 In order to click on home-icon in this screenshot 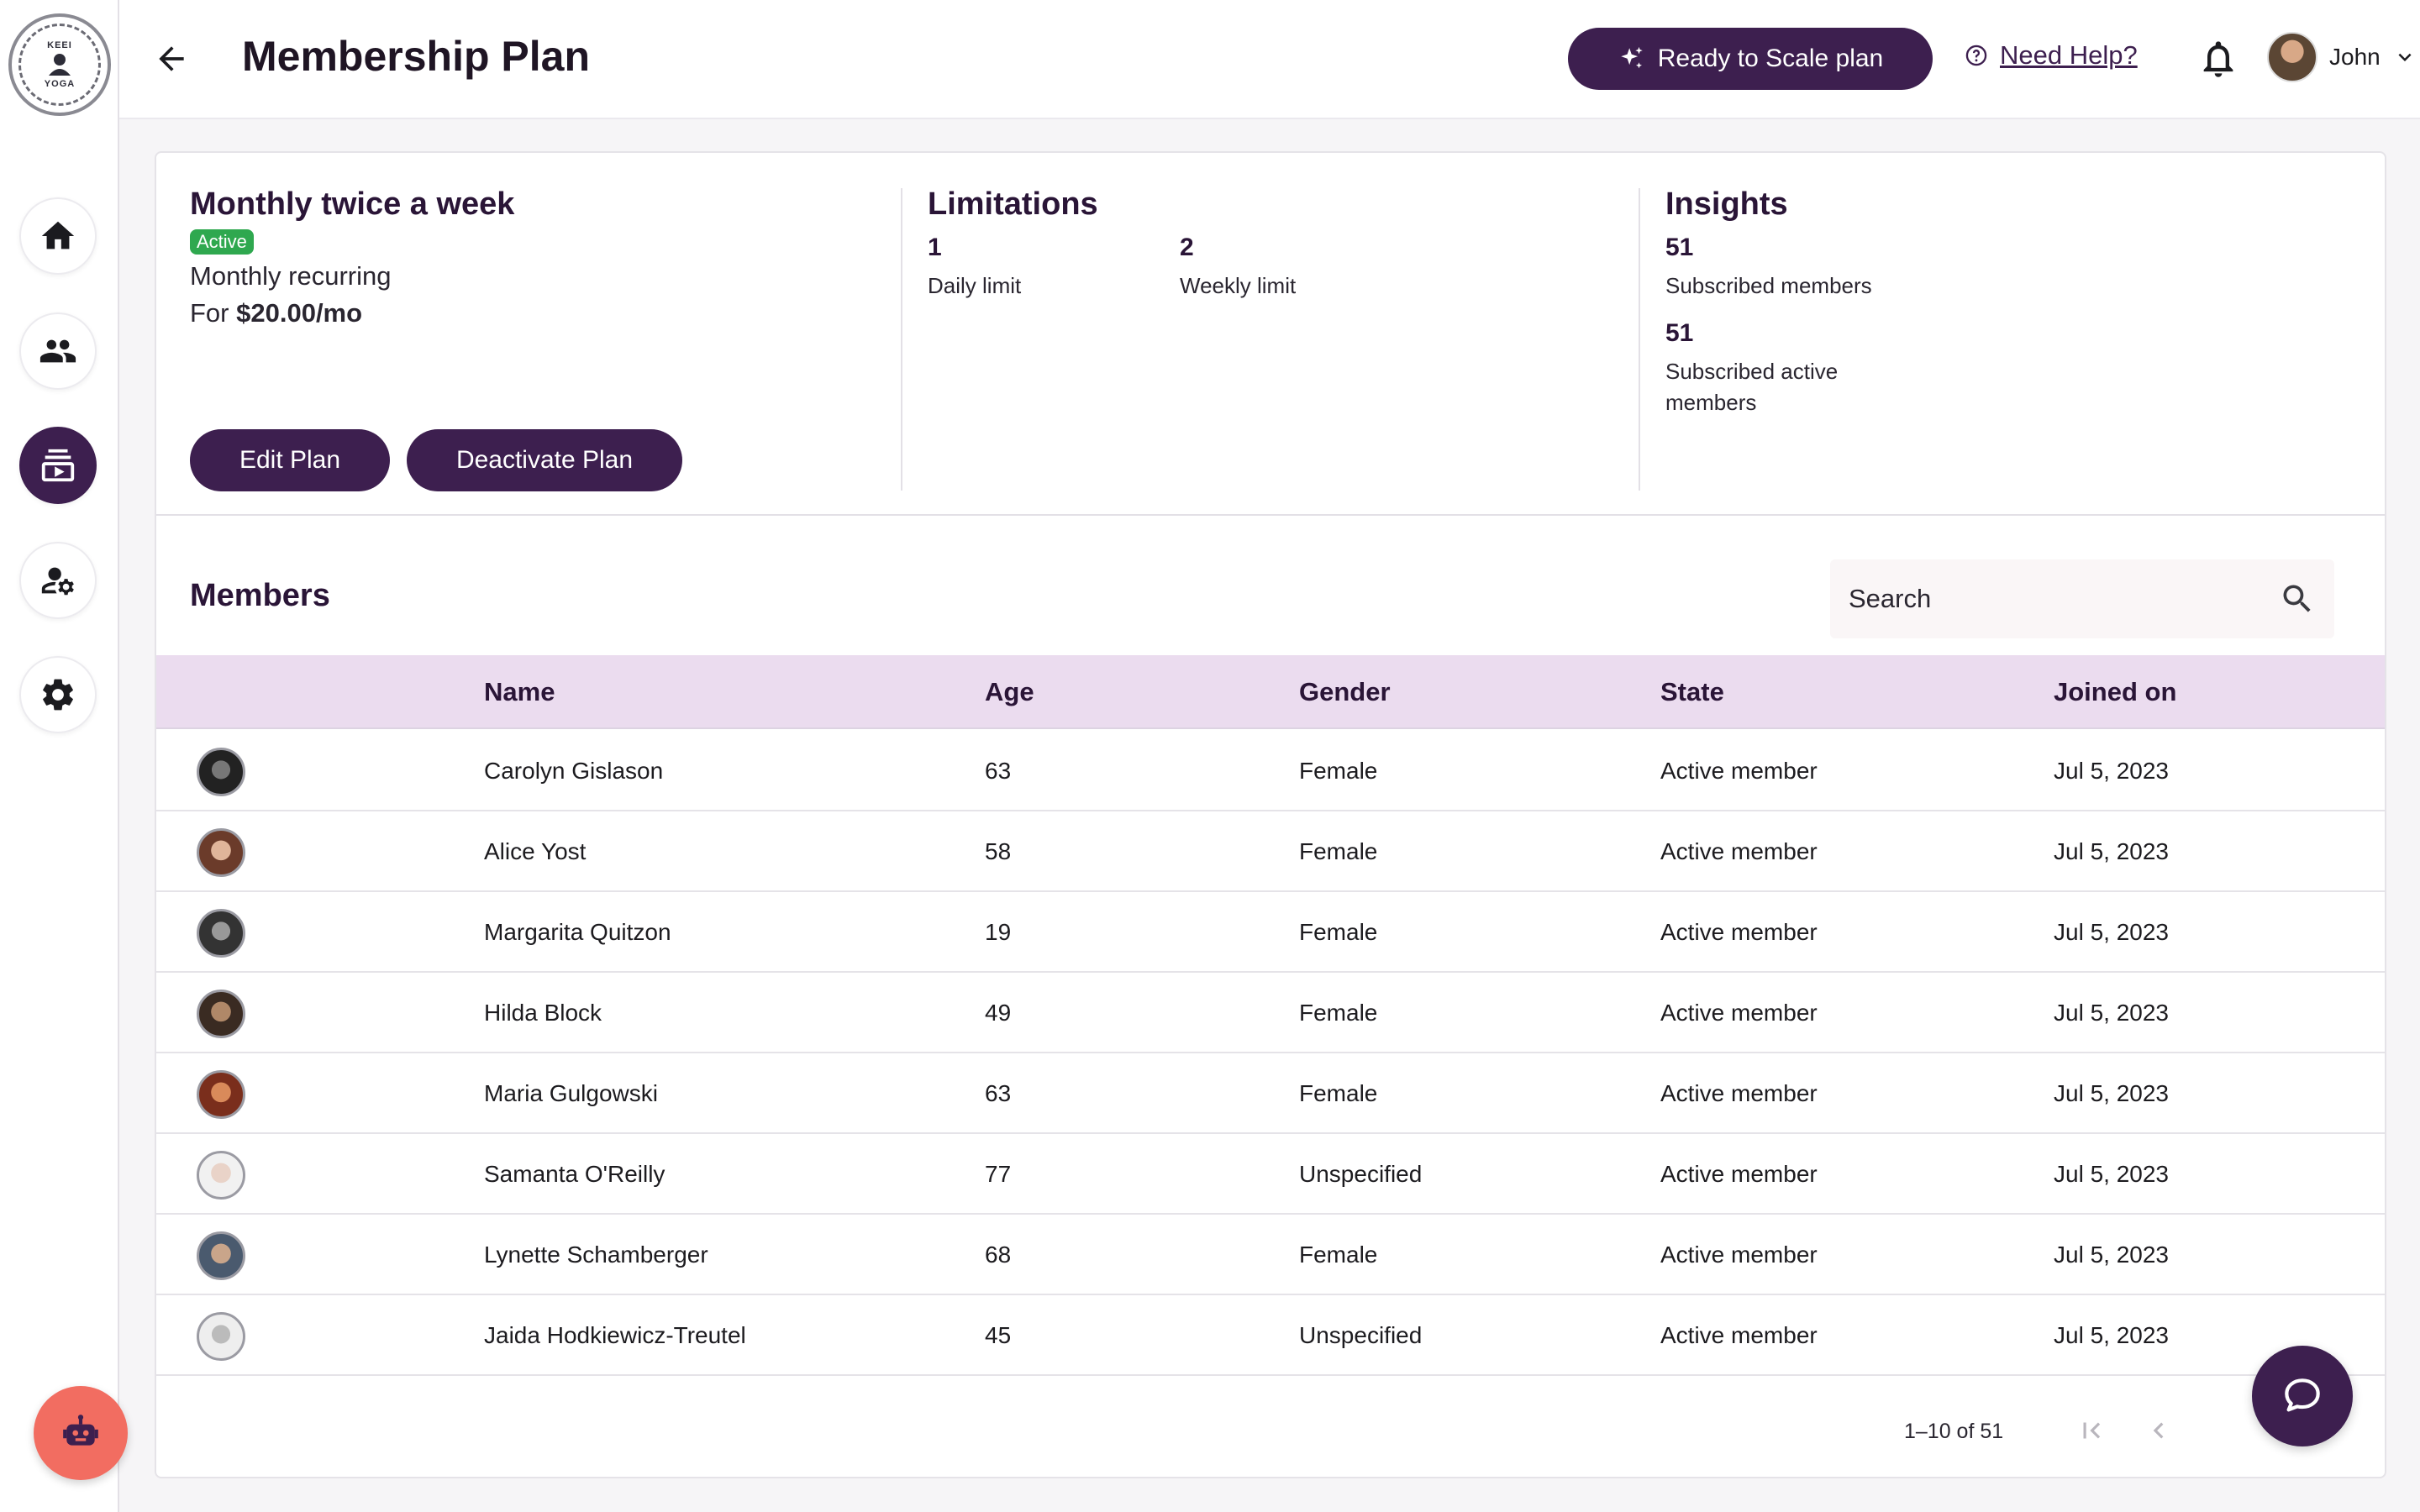, I will do `click(58, 235)`.